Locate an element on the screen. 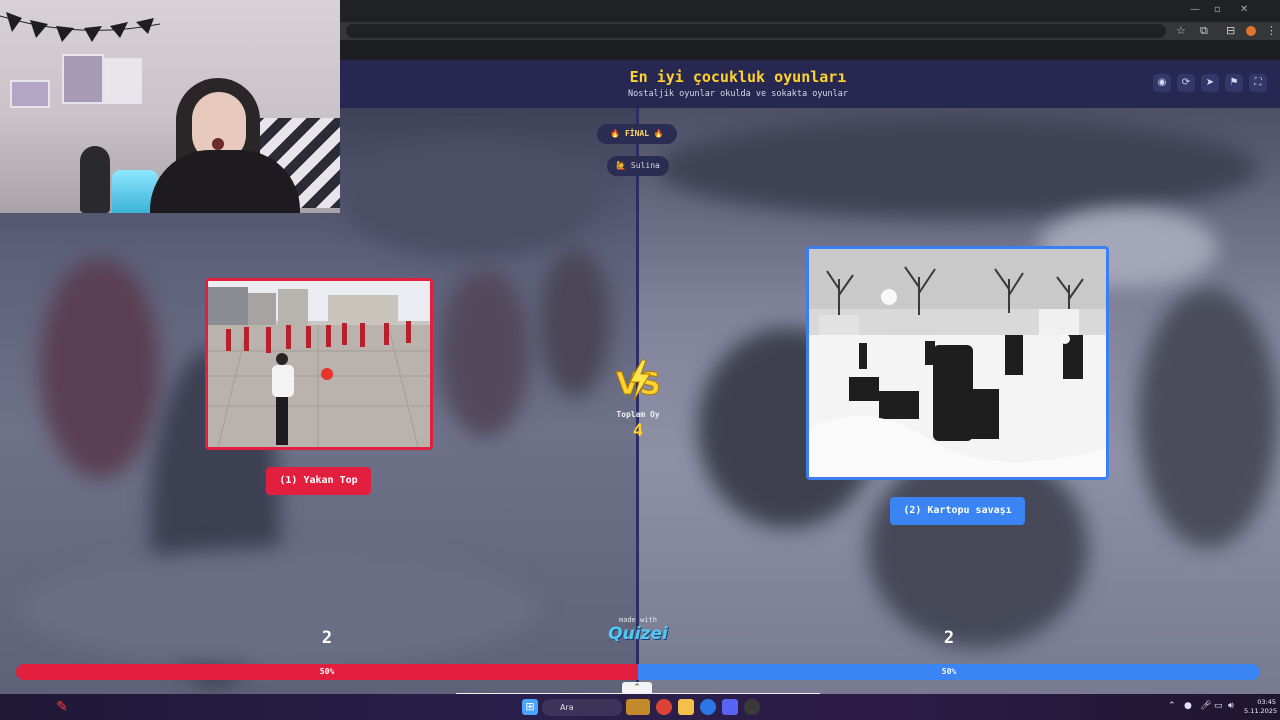 This screenshot has width=1280, height=720. option-1-vote-count: 2 is located at coordinates (327, 638).